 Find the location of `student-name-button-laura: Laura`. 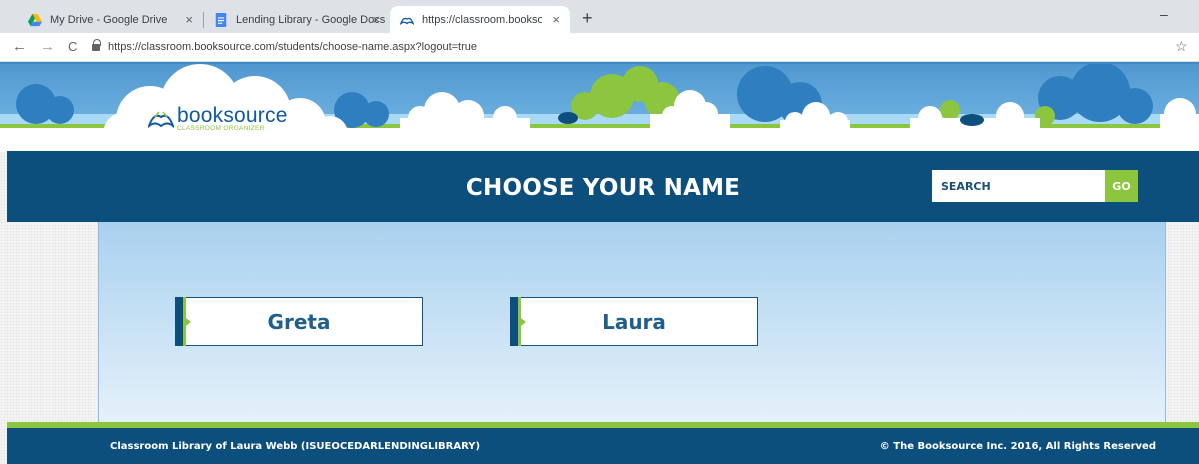

student-name-button-laura: Laura is located at coordinates (634, 321).